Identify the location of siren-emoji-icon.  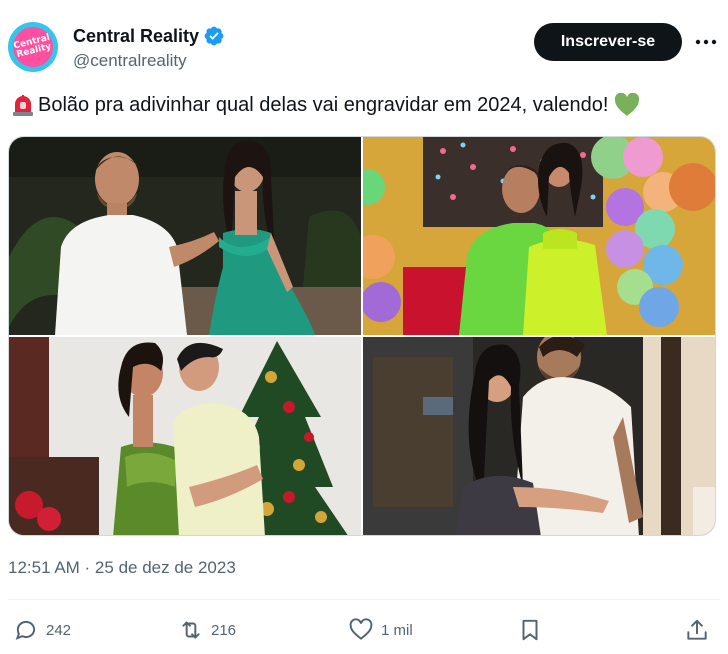
(23, 105).